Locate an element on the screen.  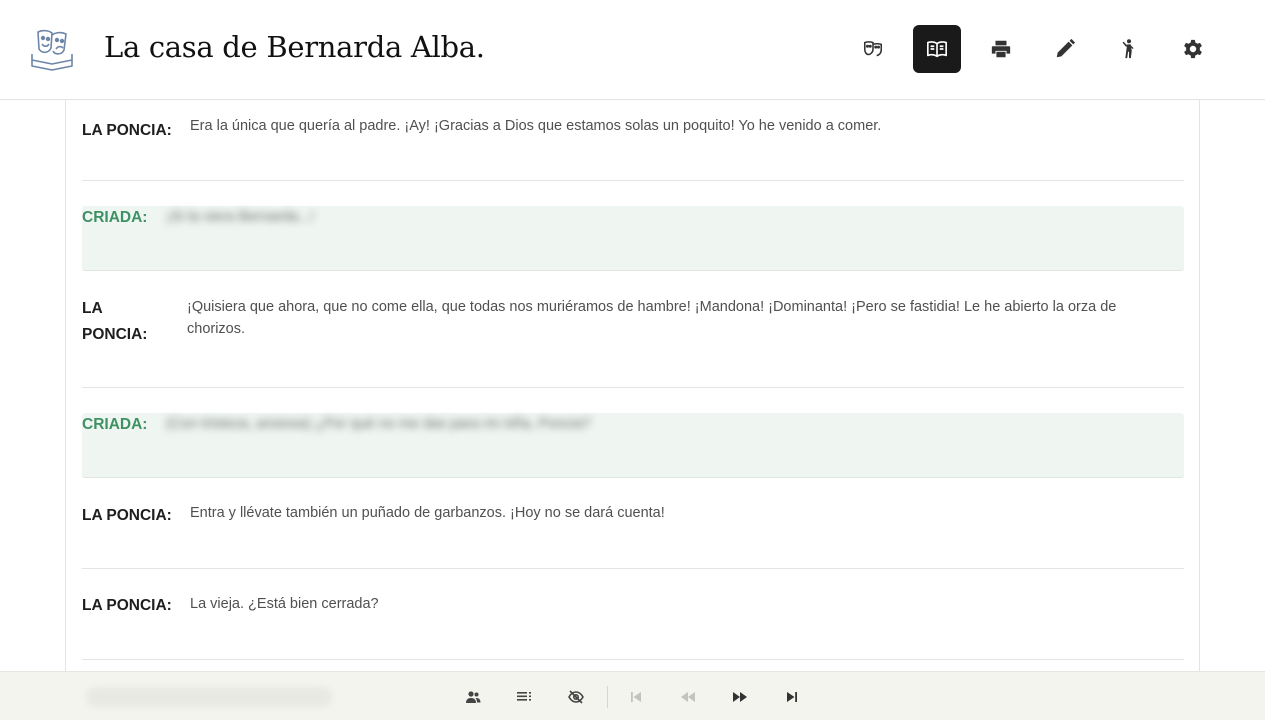
fast-forward-icon is located at coordinates (740, 697).